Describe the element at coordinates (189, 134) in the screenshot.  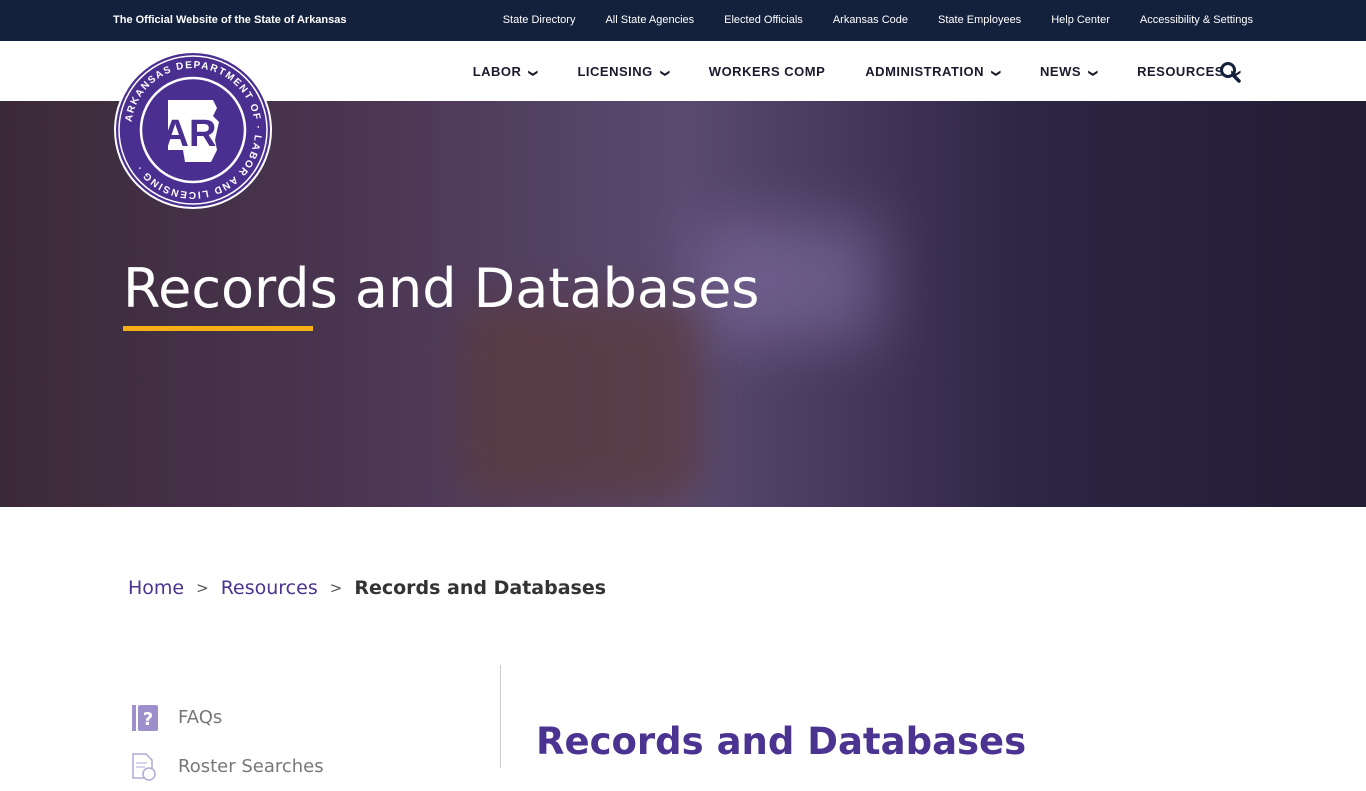
I see `svg-text: AR` at that location.